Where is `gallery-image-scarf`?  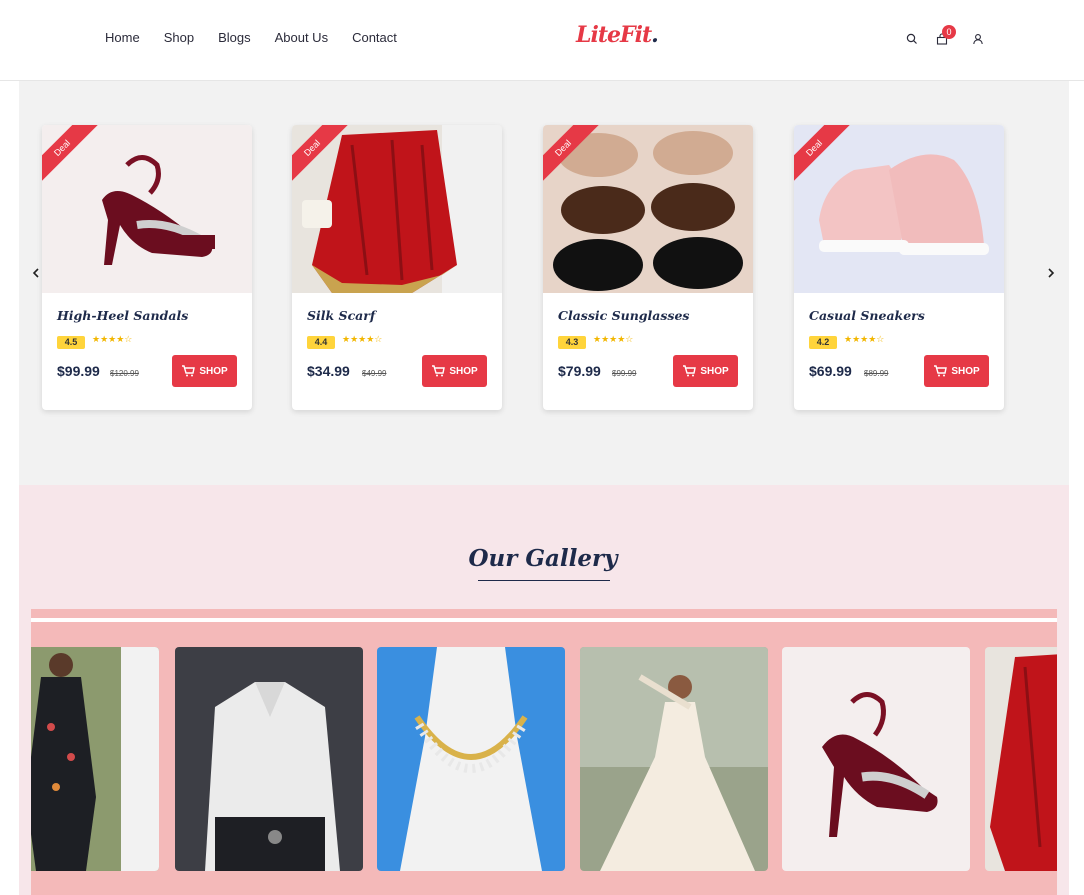
gallery-image-scarf is located at coordinates (1021, 759).